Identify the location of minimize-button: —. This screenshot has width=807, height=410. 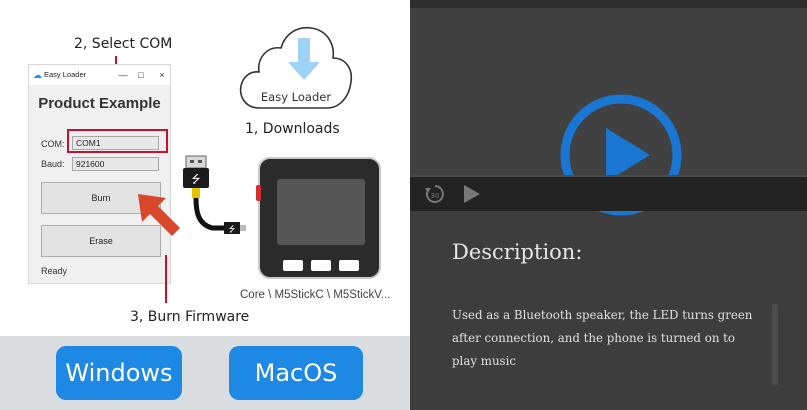
(123, 75).